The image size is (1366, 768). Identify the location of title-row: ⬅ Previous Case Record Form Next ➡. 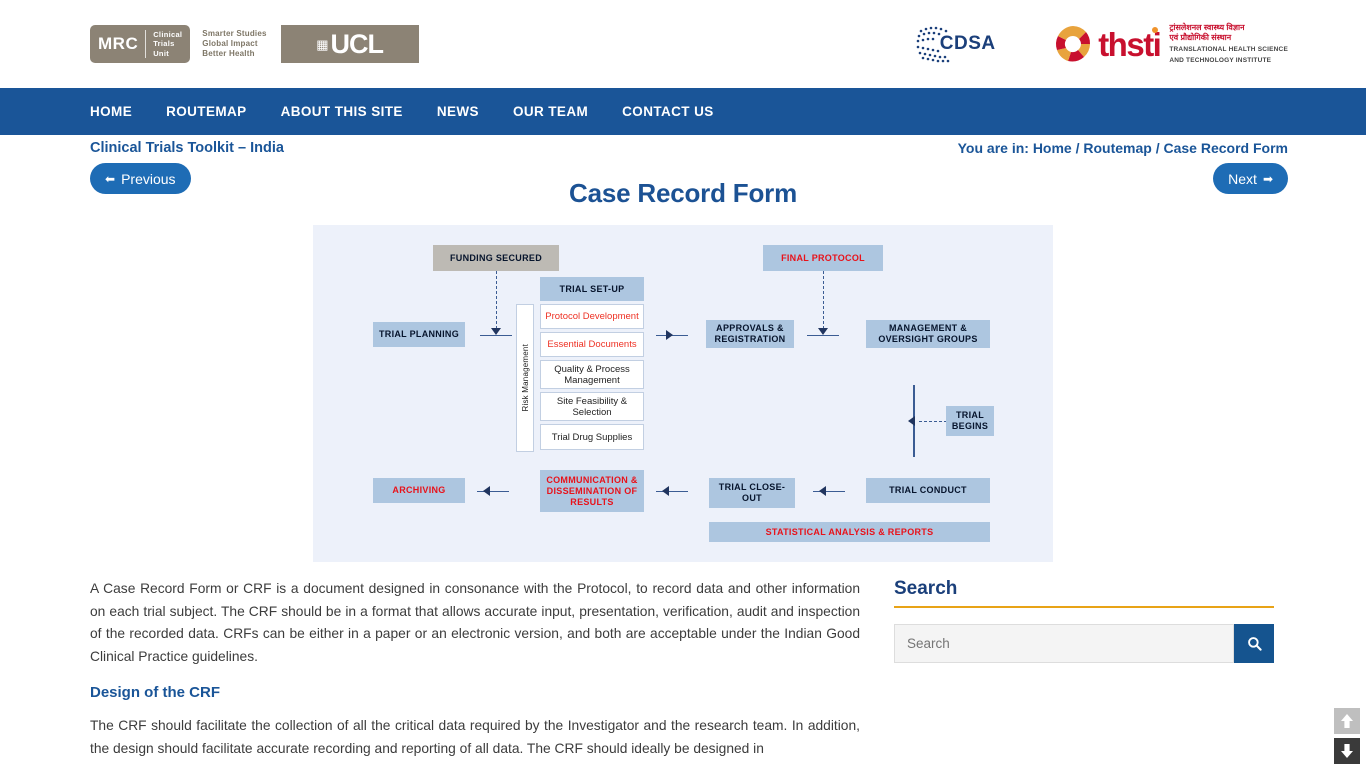
(683, 189).